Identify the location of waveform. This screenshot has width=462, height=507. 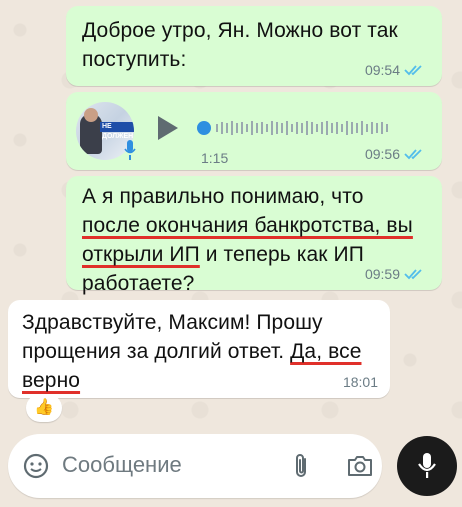
(301, 128).